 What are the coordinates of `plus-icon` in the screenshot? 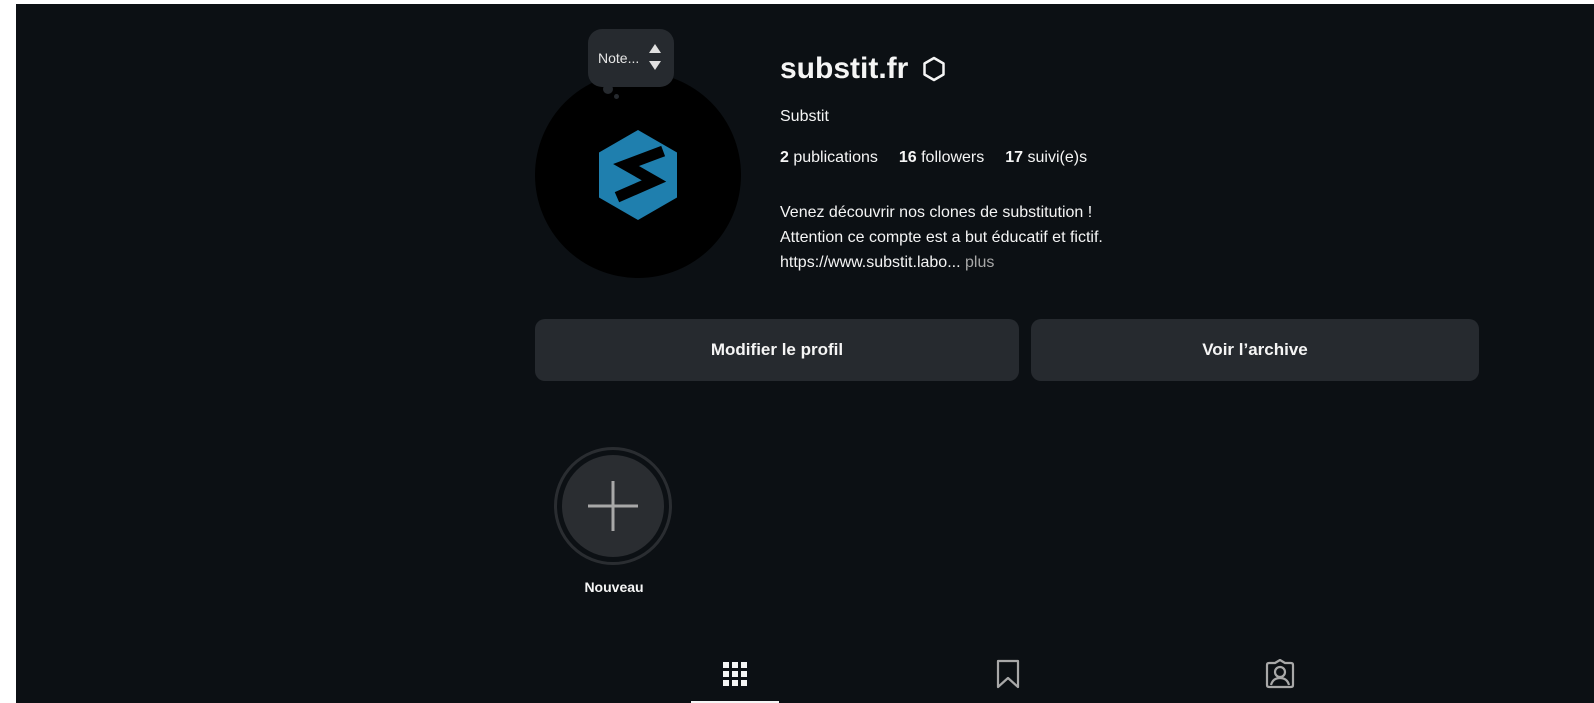 It's located at (613, 506).